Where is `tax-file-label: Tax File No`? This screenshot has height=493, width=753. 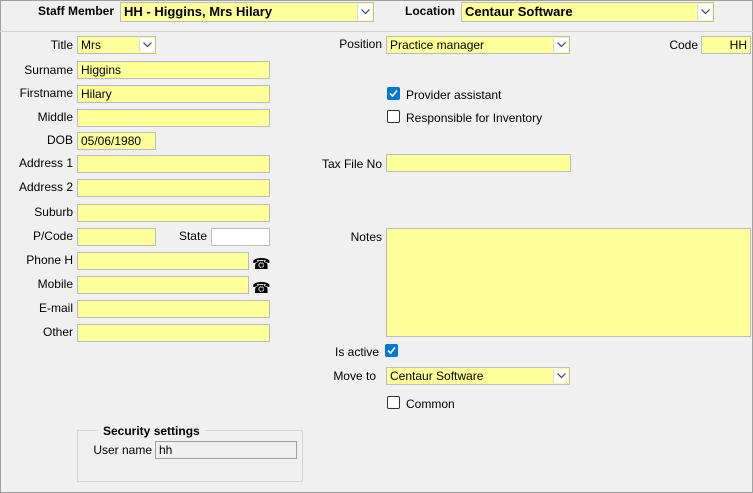
tax-file-label: Tax File No is located at coordinates (351, 164).